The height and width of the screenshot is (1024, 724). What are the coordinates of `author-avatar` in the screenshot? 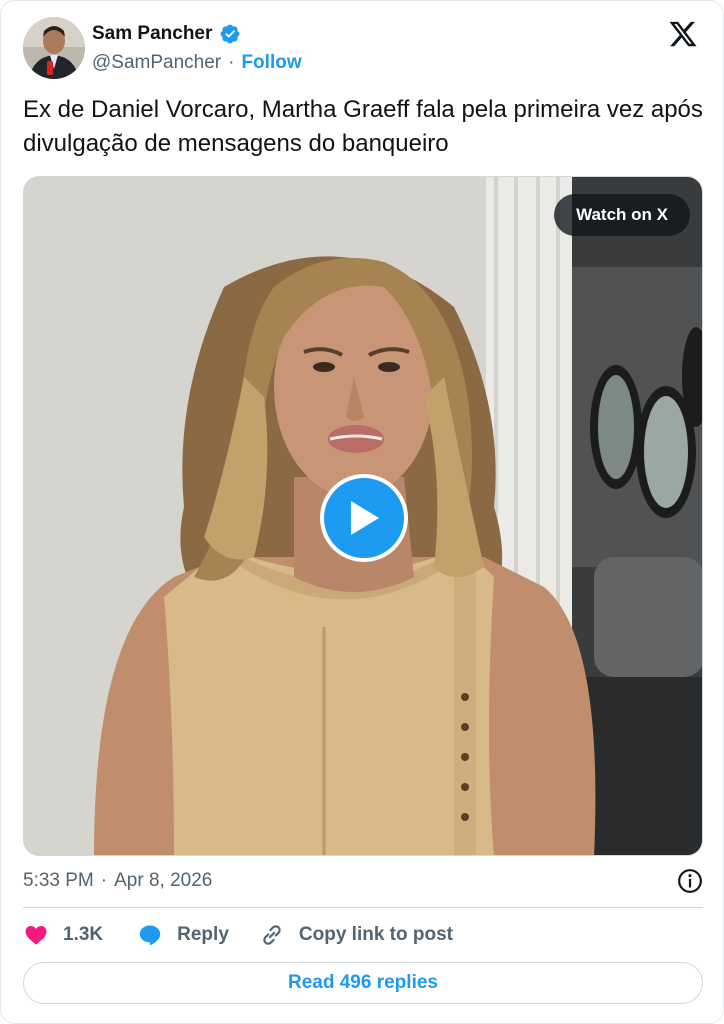 It's located at (54, 48).